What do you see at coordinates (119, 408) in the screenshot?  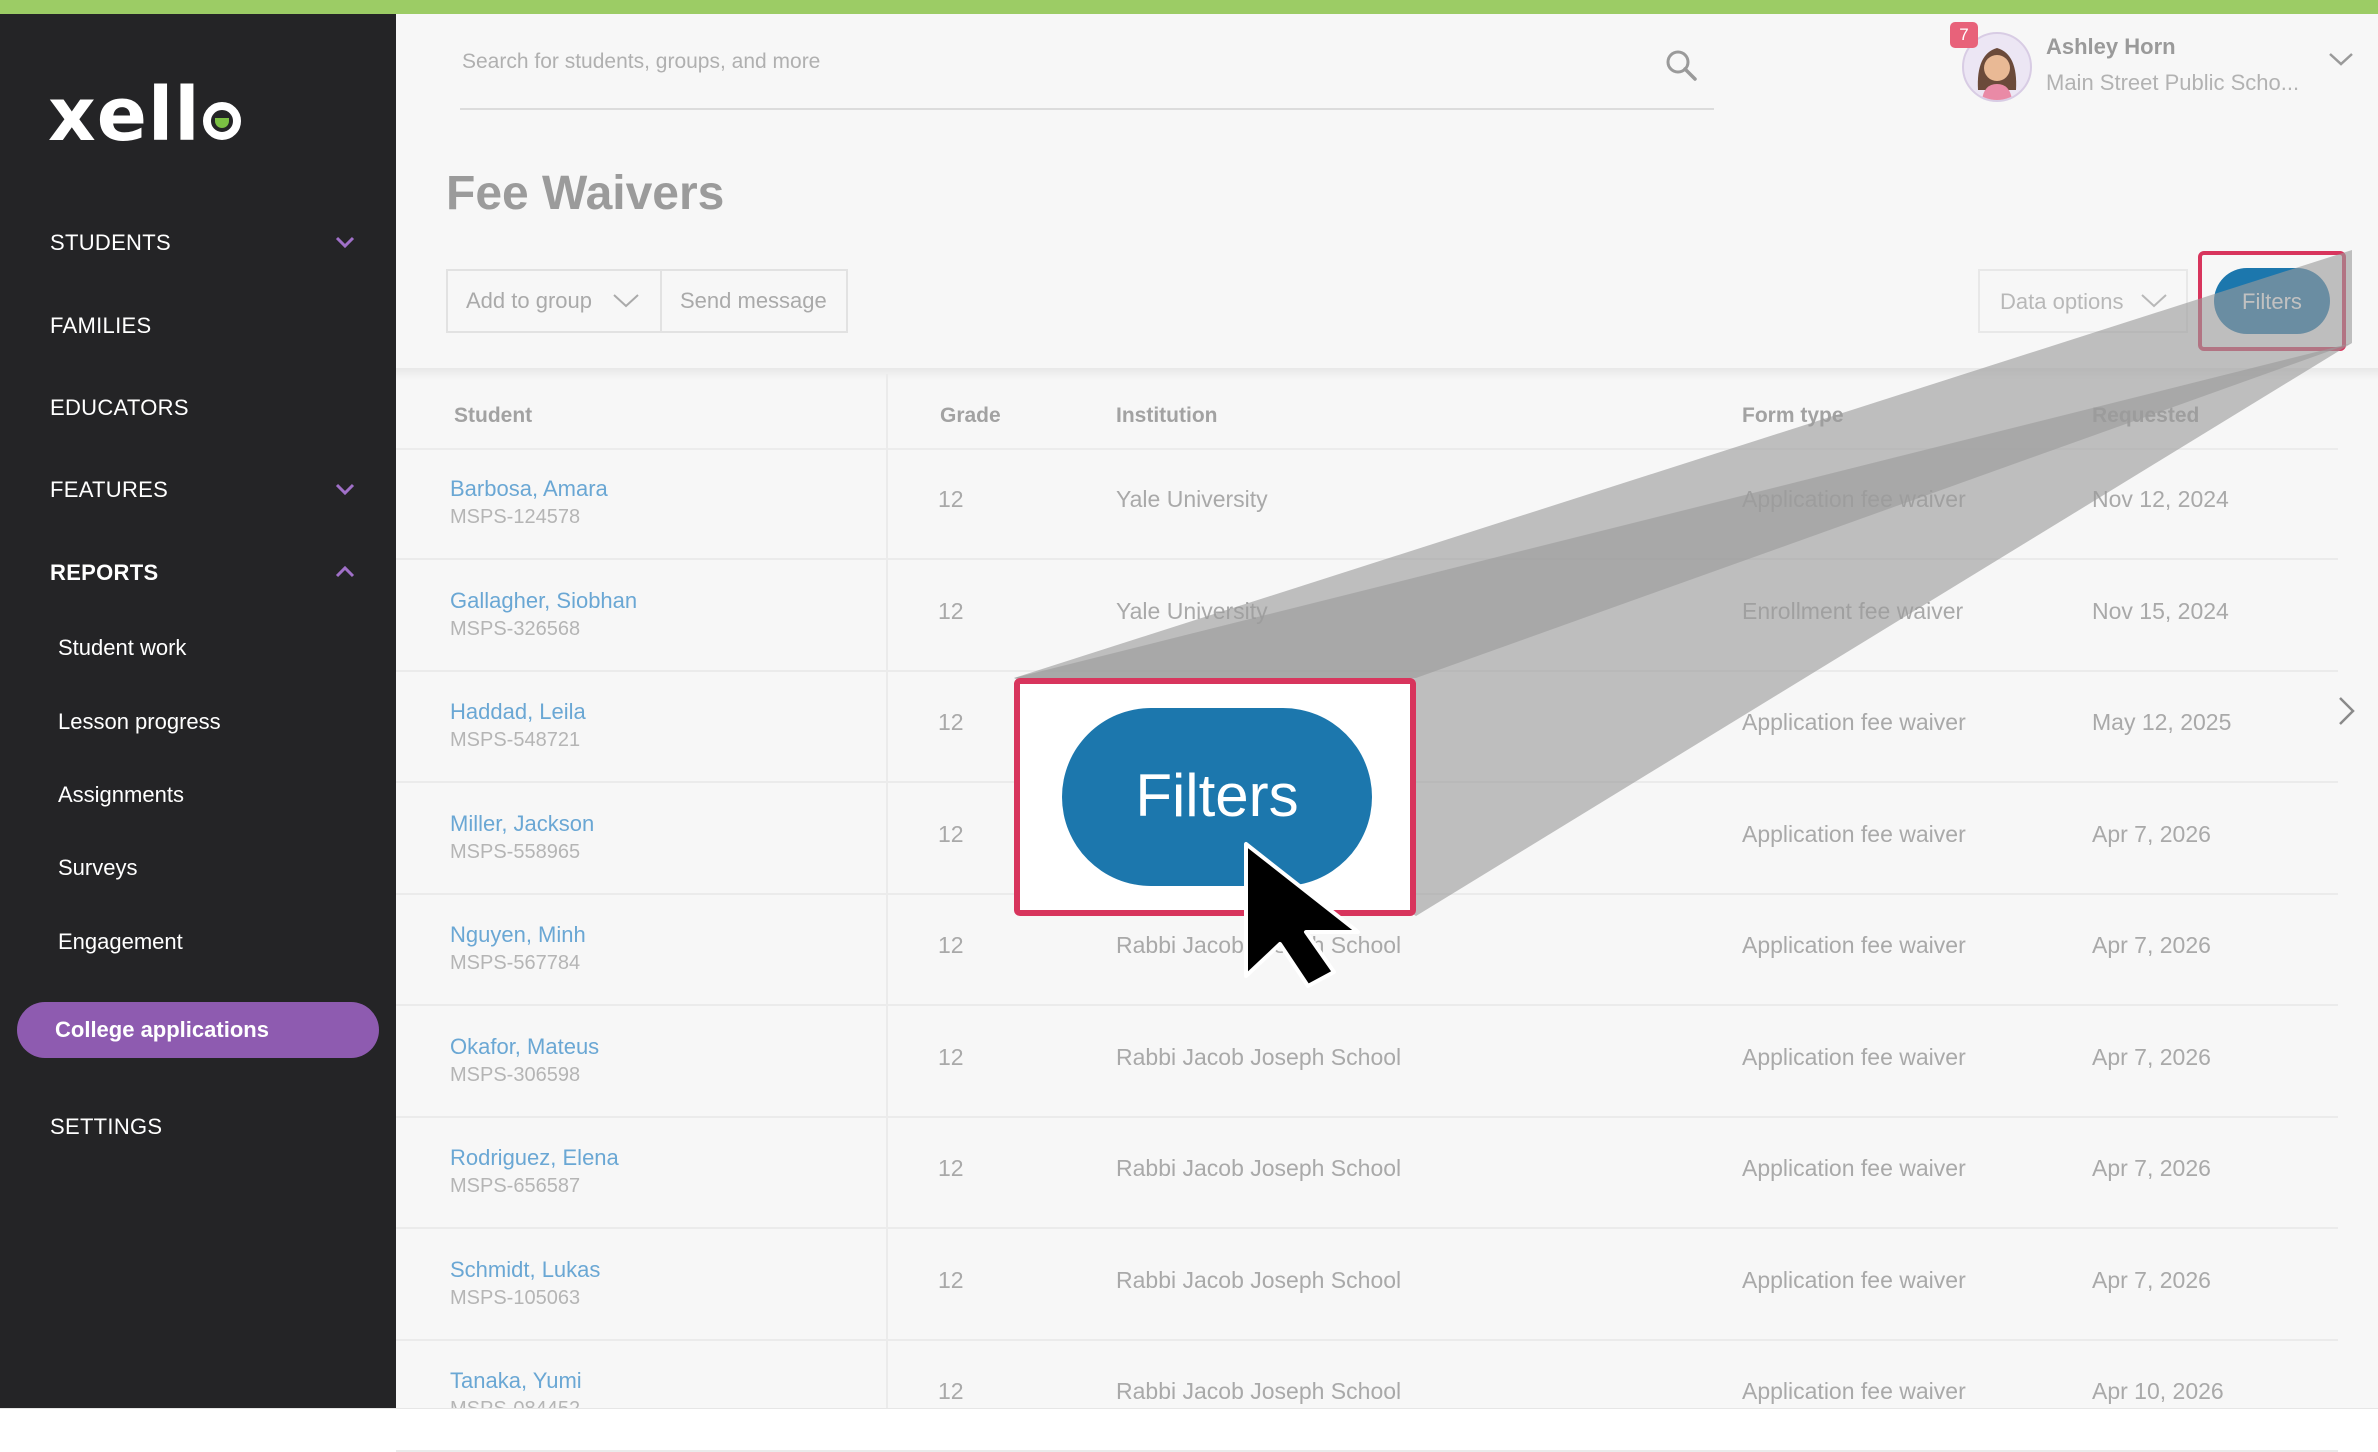 I see `nav-educators: EDUCATORS` at bounding box center [119, 408].